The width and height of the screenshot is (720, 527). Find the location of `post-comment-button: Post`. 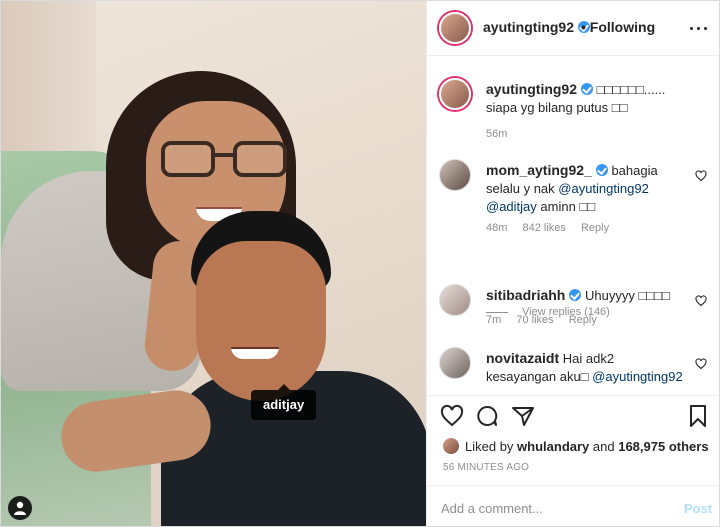

post-comment-button: Post is located at coordinates (698, 508).